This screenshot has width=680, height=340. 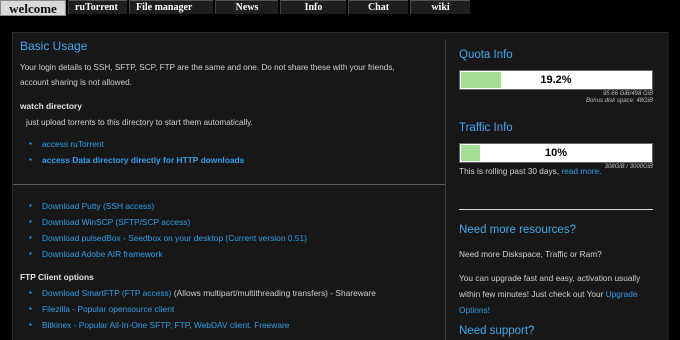 I want to click on support-title: Need support?, so click(x=497, y=331).